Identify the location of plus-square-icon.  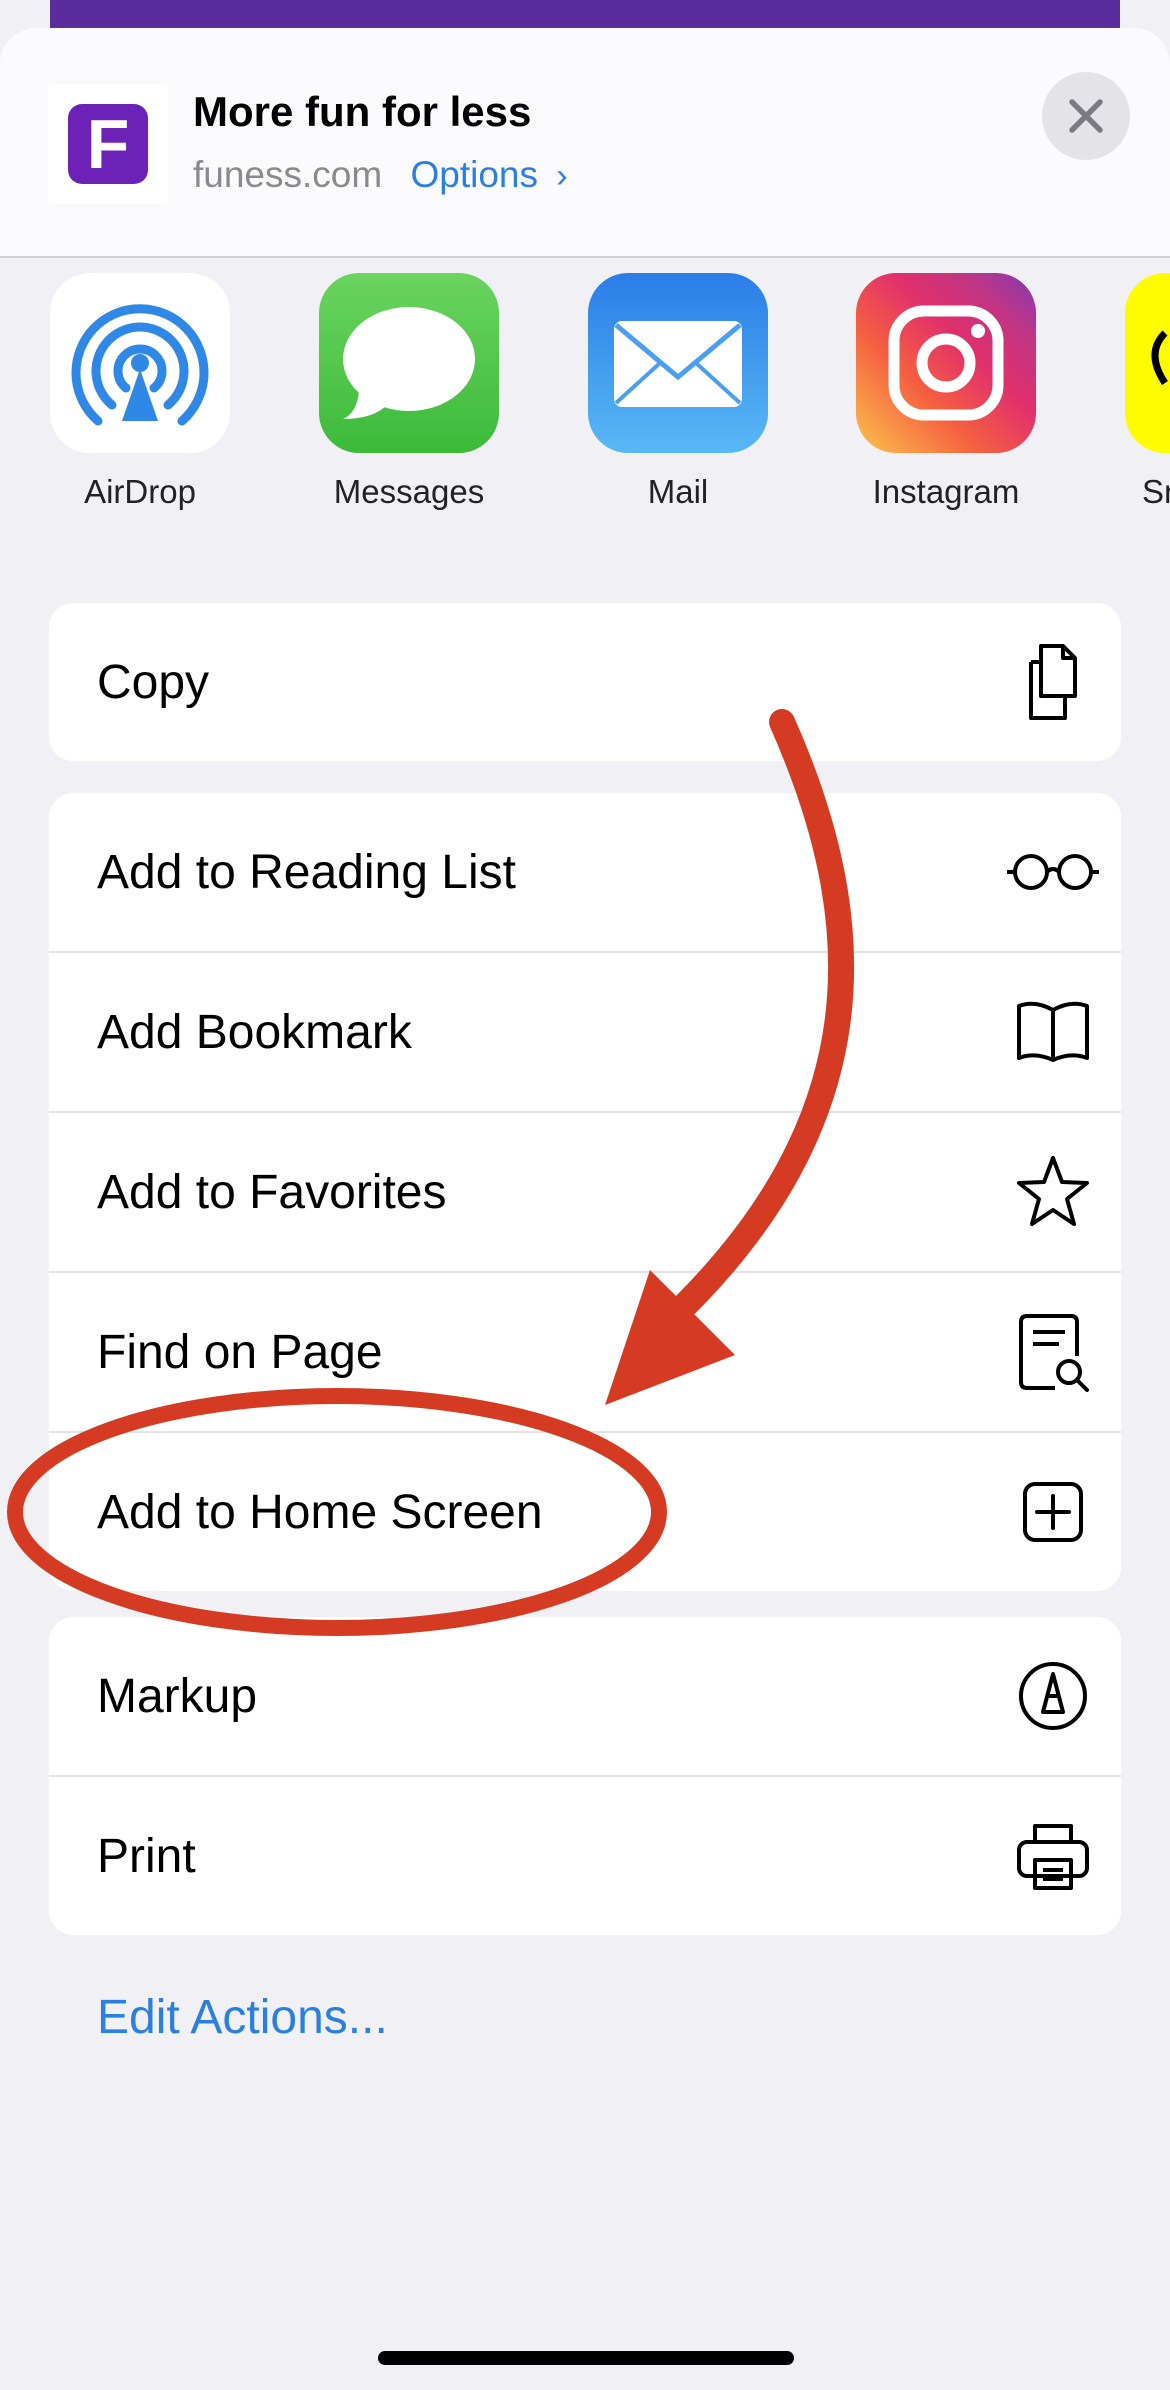
(1053, 1512).